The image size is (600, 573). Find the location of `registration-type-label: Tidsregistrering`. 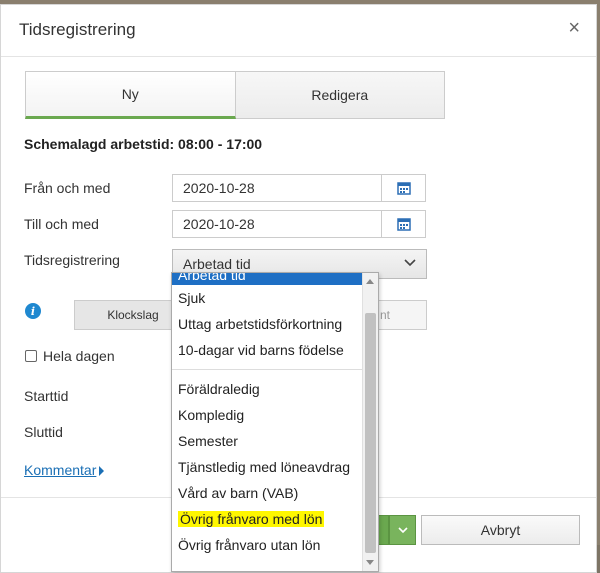

registration-type-label: Tidsregistrering is located at coordinates (72, 260).